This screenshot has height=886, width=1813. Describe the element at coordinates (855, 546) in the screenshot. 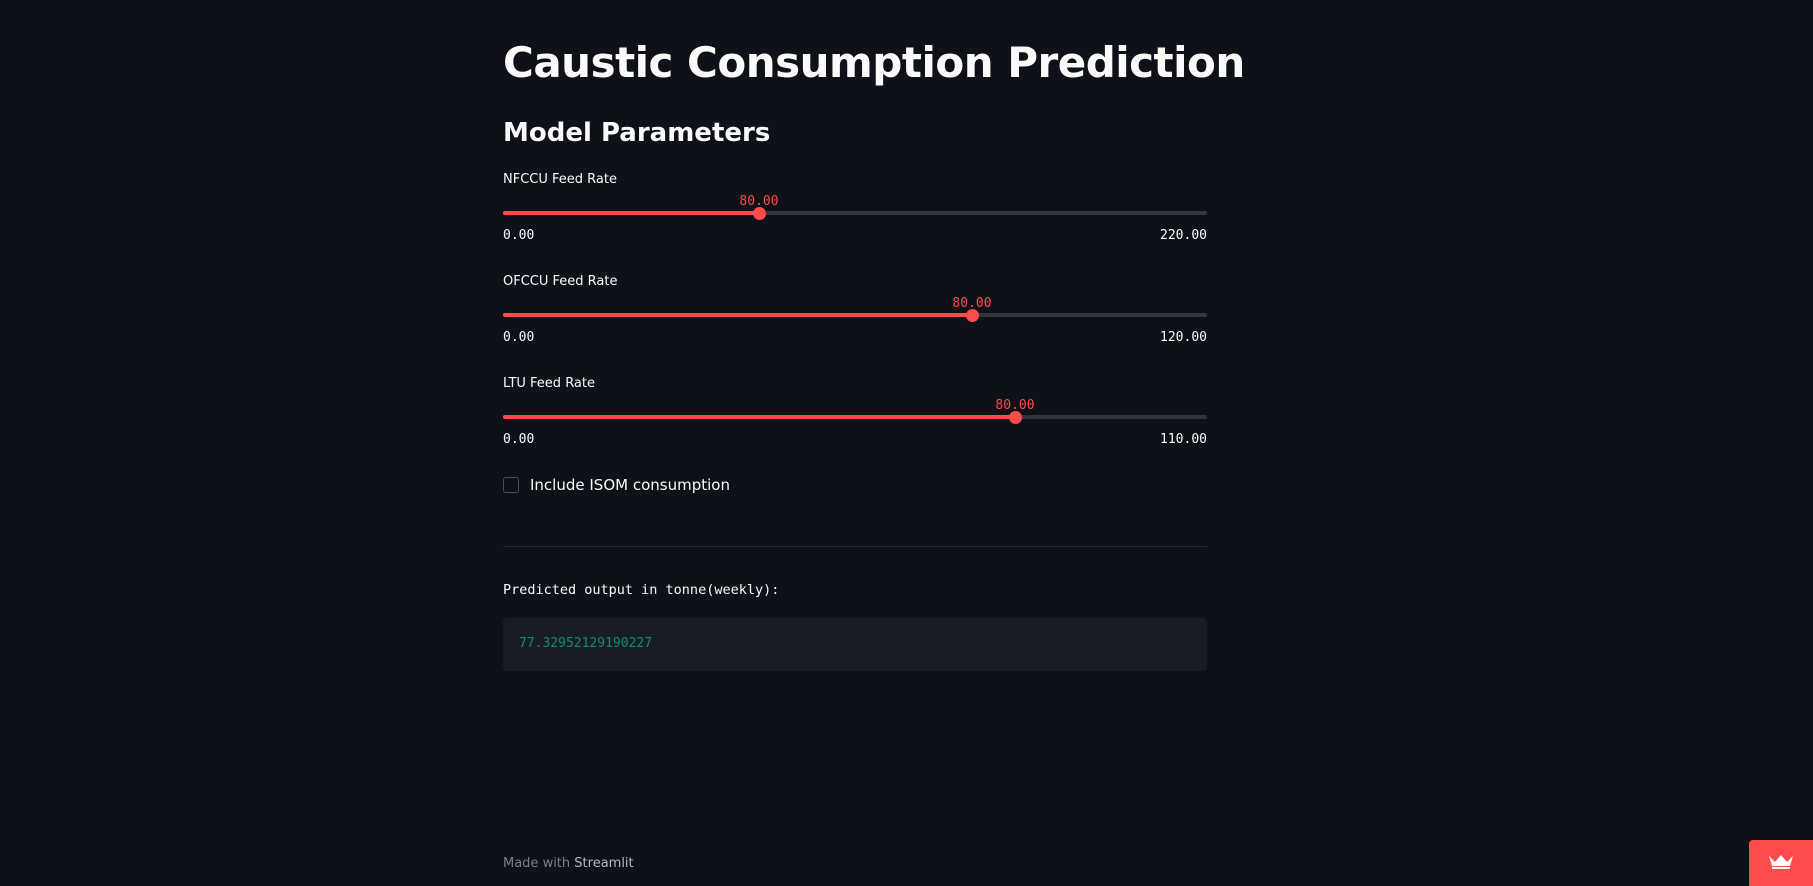

I see `divider` at that location.